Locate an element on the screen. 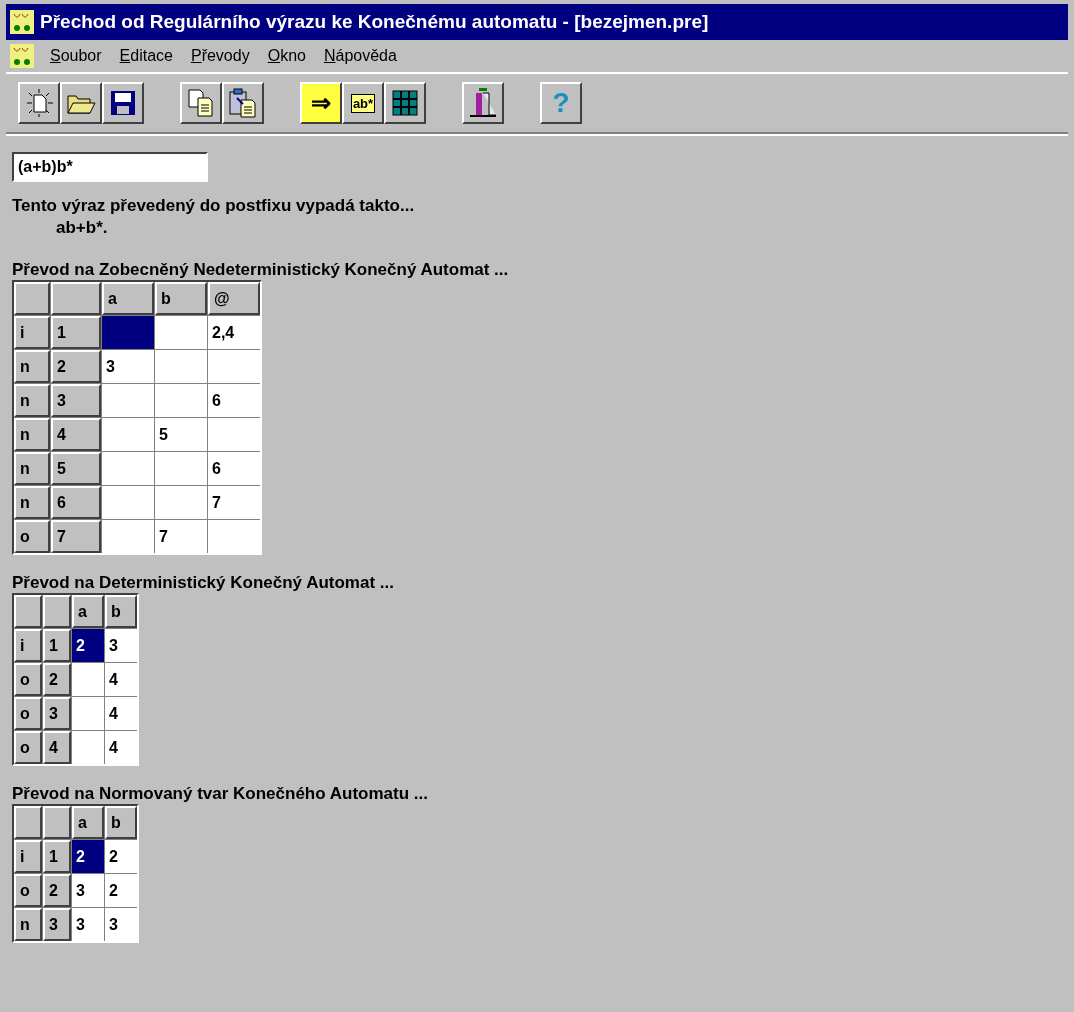 The width and height of the screenshot is (1074, 1012). help-icon: ? is located at coordinates (561, 103).